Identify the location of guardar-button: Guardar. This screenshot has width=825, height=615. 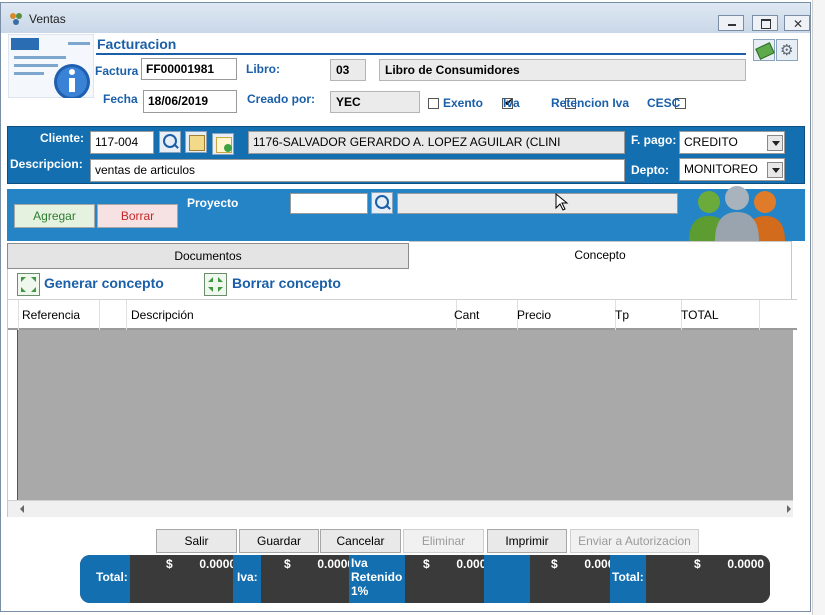
(279, 541).